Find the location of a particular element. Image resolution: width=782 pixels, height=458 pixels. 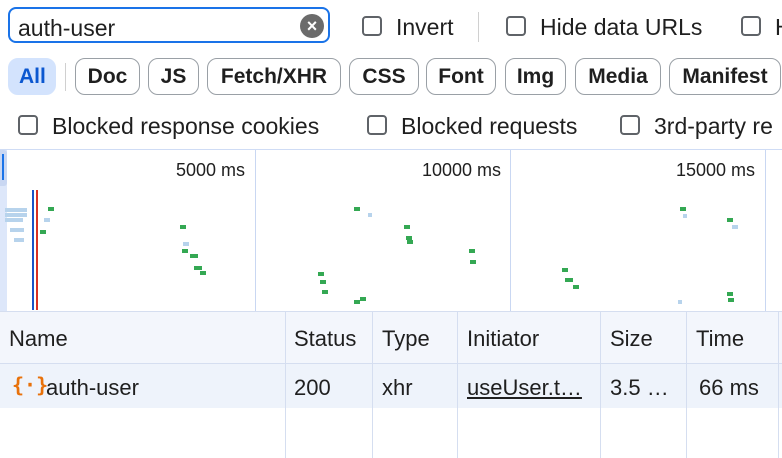

overview-tick-label: 5000 ms is located at coordinates (211, 170).